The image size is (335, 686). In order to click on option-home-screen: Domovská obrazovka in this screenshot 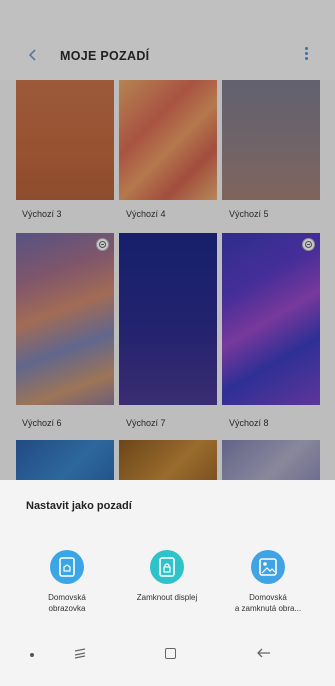, I will do `click(67, 582)`.